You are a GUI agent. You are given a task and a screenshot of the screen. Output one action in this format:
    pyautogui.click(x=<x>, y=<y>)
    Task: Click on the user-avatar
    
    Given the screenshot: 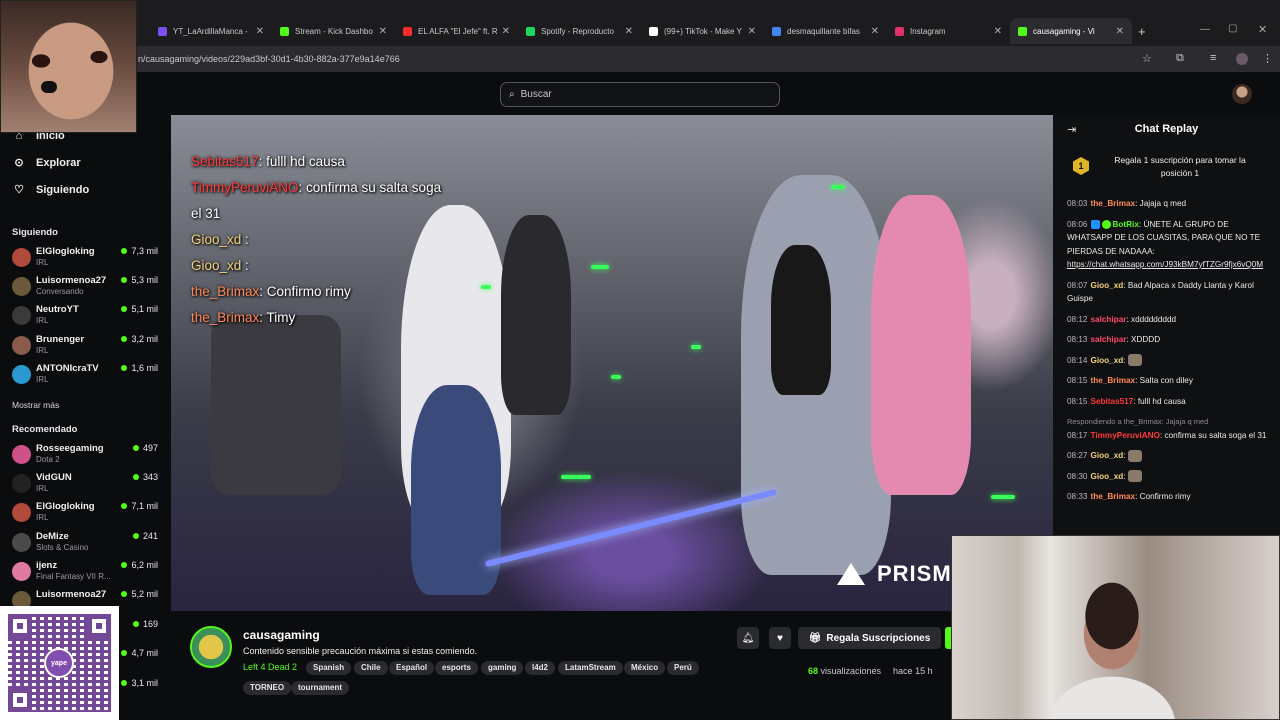 What is the action you would take?
    pyautogui.click(x=1242, y=94)
    